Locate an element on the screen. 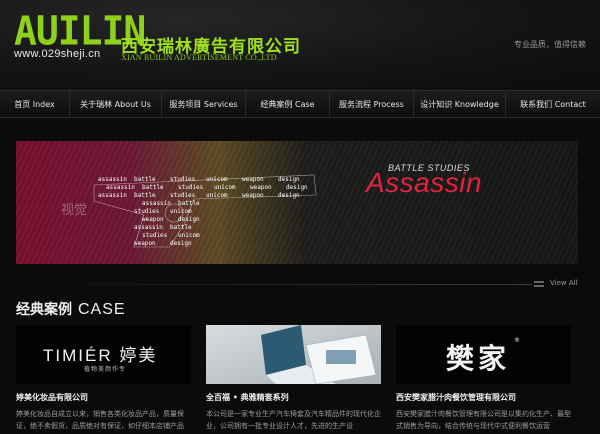  nav-item-3: 经典案例 Case is located at coordinates (288, 104).